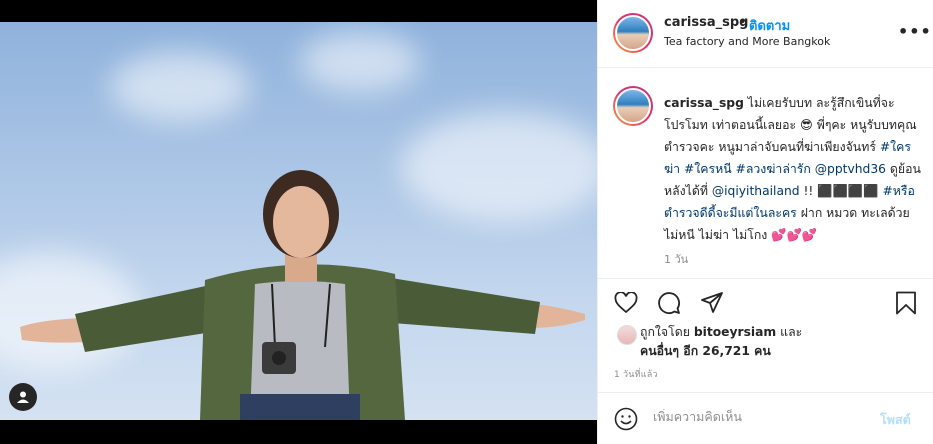 The image size is (933, 444). I want to click on caption-avatar, so click(633, 106).